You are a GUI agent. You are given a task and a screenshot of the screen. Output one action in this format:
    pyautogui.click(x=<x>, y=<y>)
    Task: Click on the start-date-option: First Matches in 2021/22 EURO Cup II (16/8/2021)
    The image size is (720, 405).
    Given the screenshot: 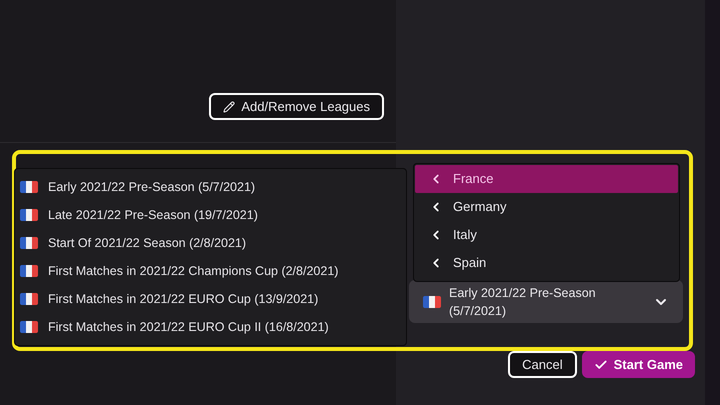 What is the action you would take?
    pyautogui.click(x=188, y=327)
    